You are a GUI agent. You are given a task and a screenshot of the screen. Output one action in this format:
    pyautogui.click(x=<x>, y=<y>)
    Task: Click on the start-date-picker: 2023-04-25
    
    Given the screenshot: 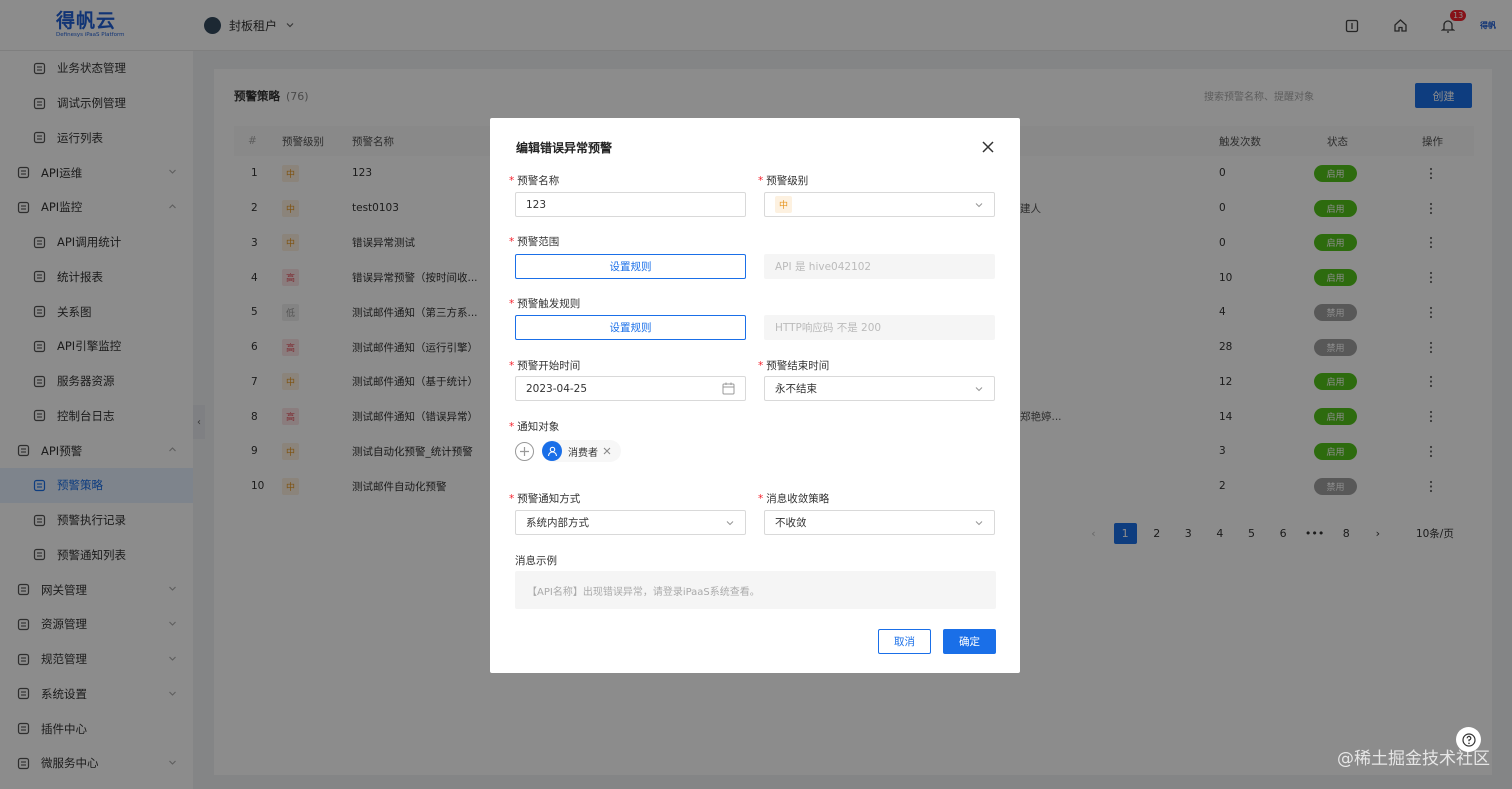 What is the action you would take?
    pyautogui.click(x=630, y=388)
    